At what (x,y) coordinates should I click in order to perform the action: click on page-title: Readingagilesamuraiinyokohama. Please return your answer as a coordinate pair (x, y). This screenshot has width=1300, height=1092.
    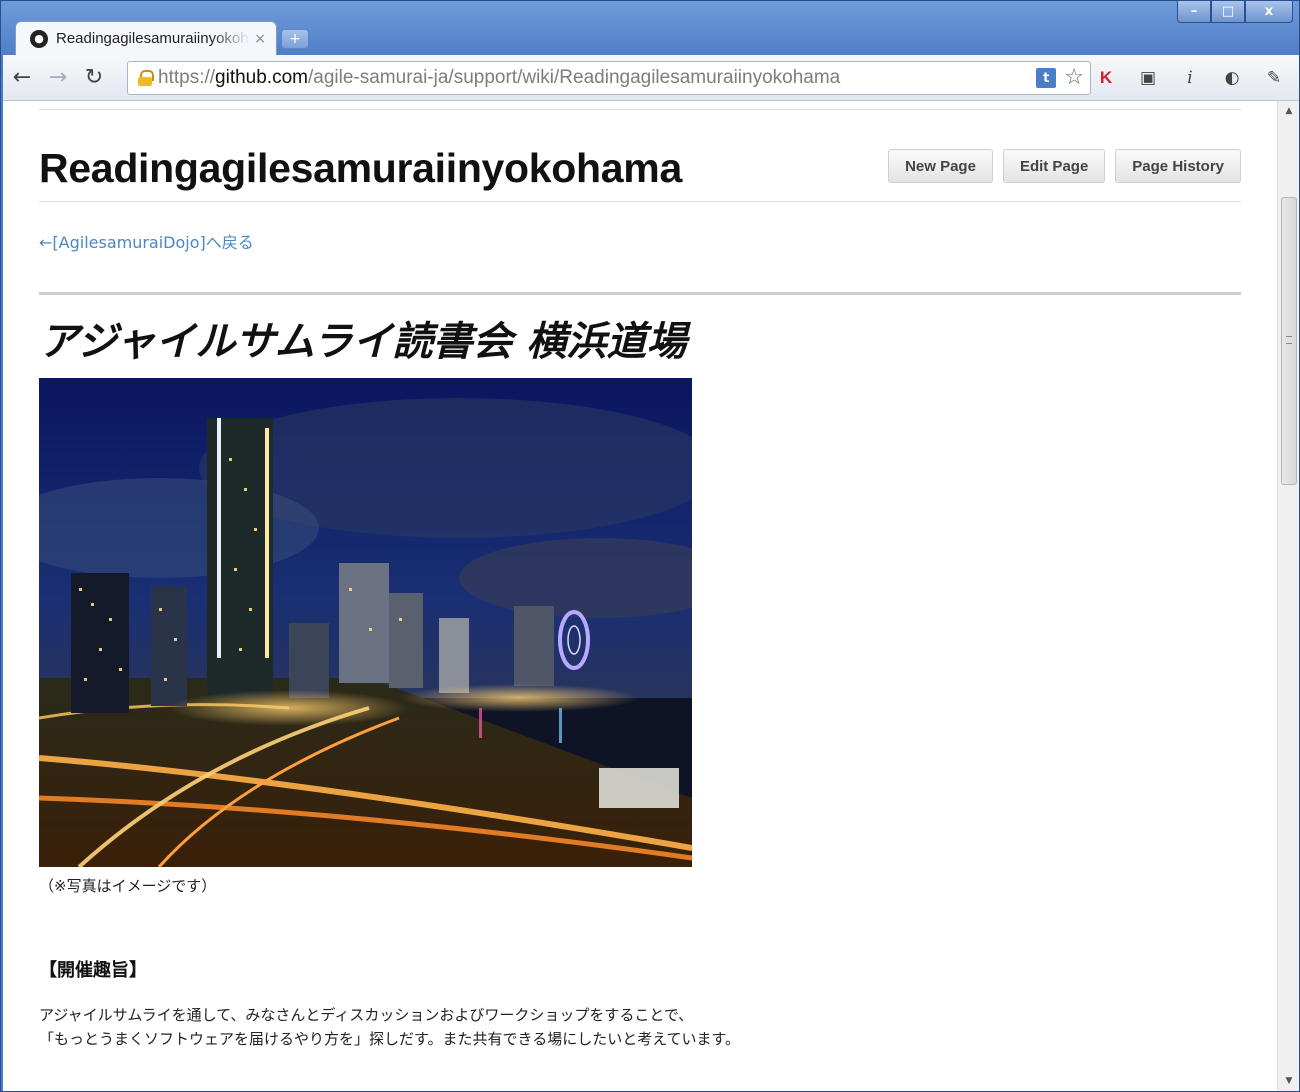
    Looking at the image, I should click on (360, 168).